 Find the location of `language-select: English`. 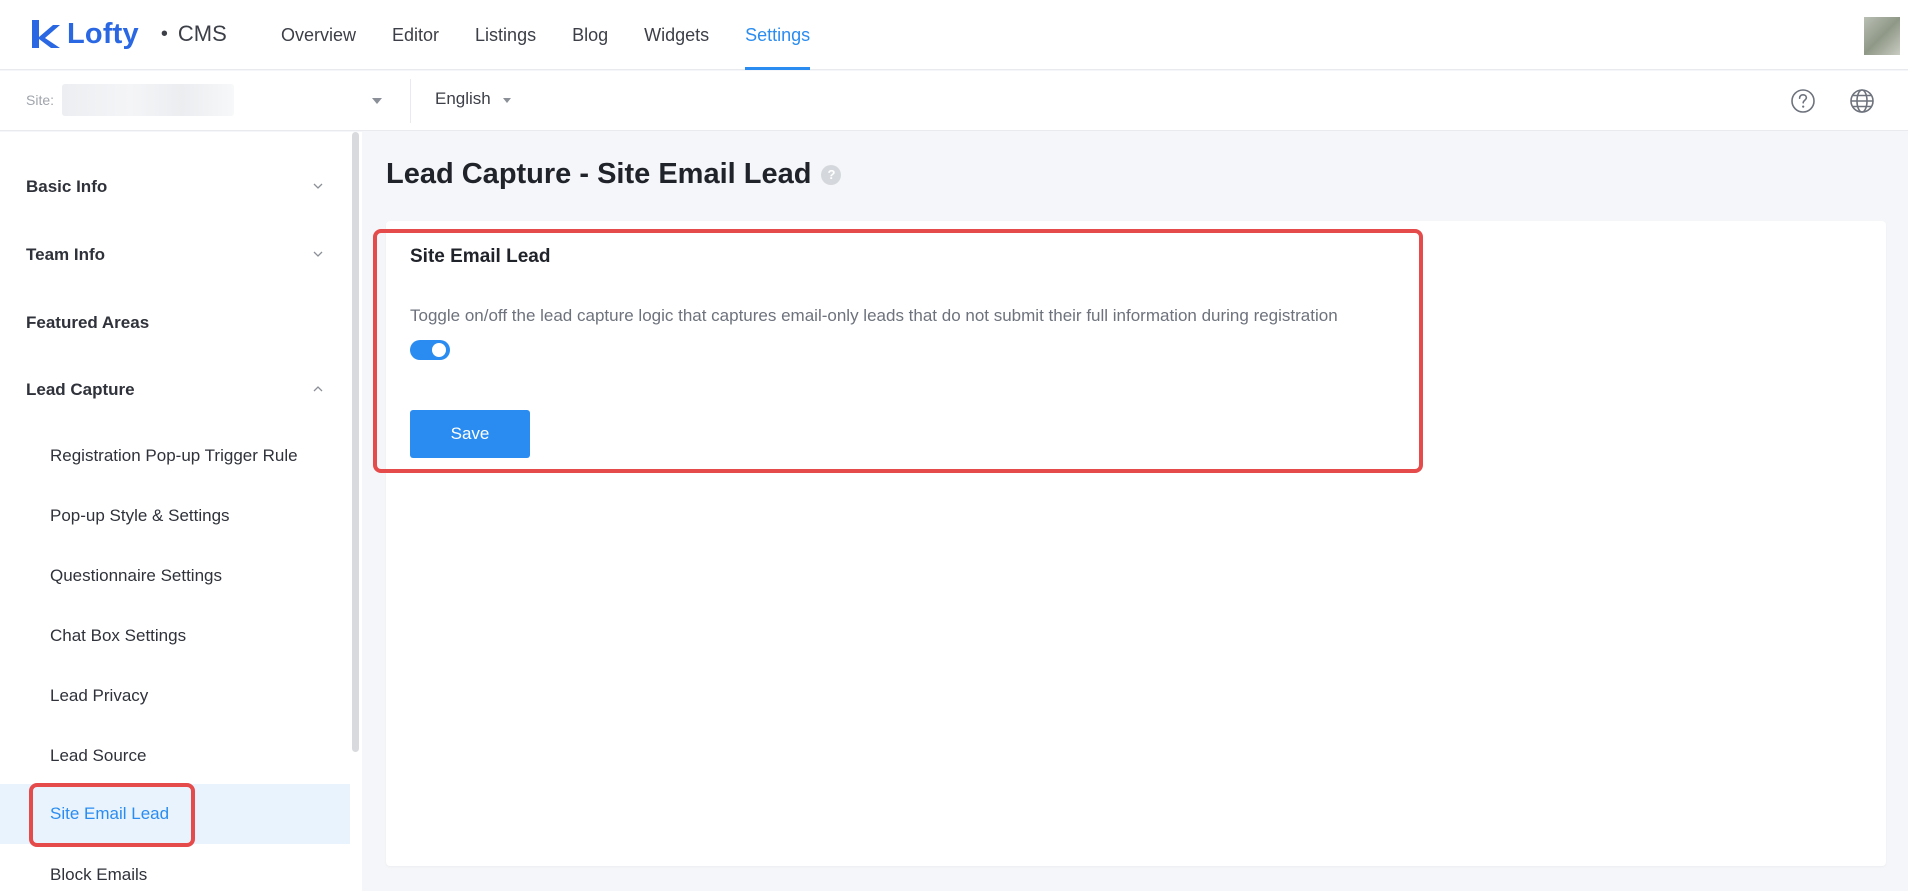

language-select: English is located at coordinates (463, 99).